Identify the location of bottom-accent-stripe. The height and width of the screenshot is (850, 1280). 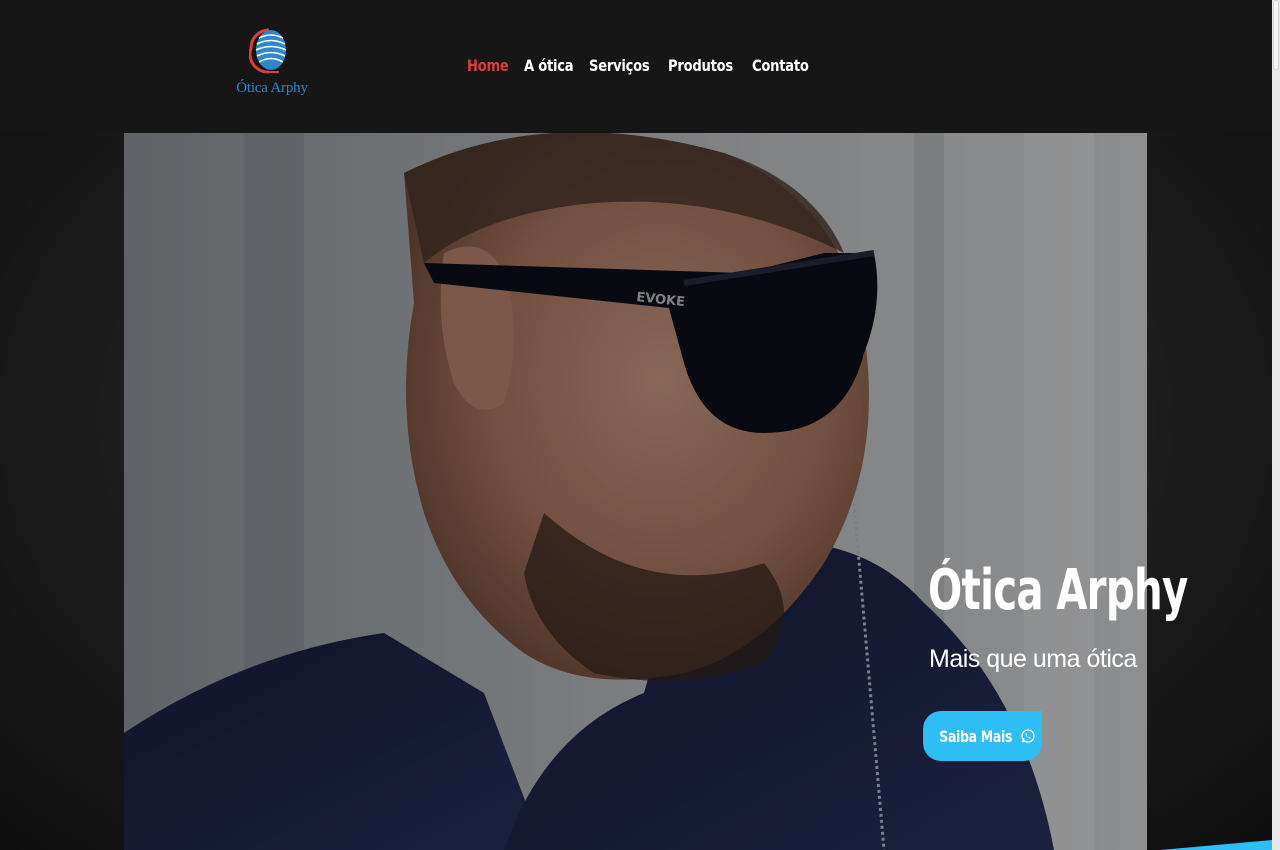
(1216, 845).